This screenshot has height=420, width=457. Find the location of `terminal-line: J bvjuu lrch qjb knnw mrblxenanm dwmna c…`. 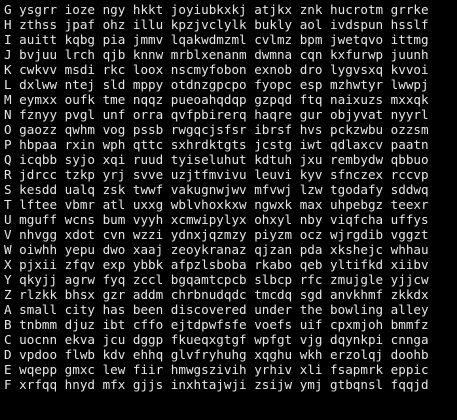

terminal-line: J bvjuu lrch qjb knnw mrblxenanm dwmna c… is located at coordinates (216, 54).